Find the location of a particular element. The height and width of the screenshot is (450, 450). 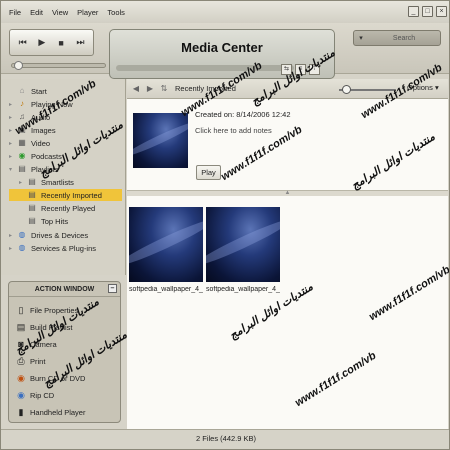

sidebar-item-recently-imported: ▤ Recently Imported is located at coordinates (65, 195).